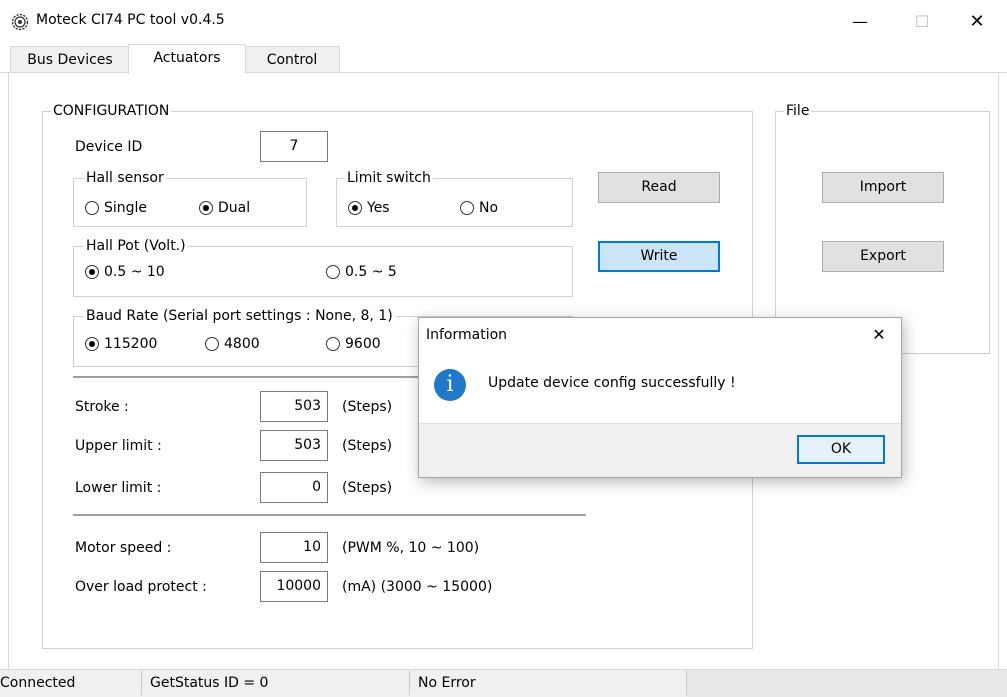  I want to click on device-id-input: 7, so click(294, 146).